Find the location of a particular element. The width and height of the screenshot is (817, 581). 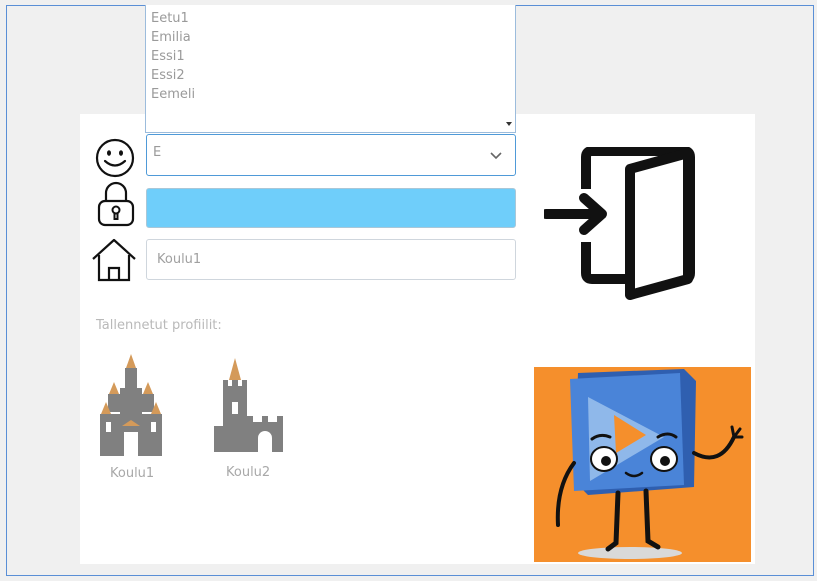

user-list-item: Essi1 is located at coordinates (333, 56).